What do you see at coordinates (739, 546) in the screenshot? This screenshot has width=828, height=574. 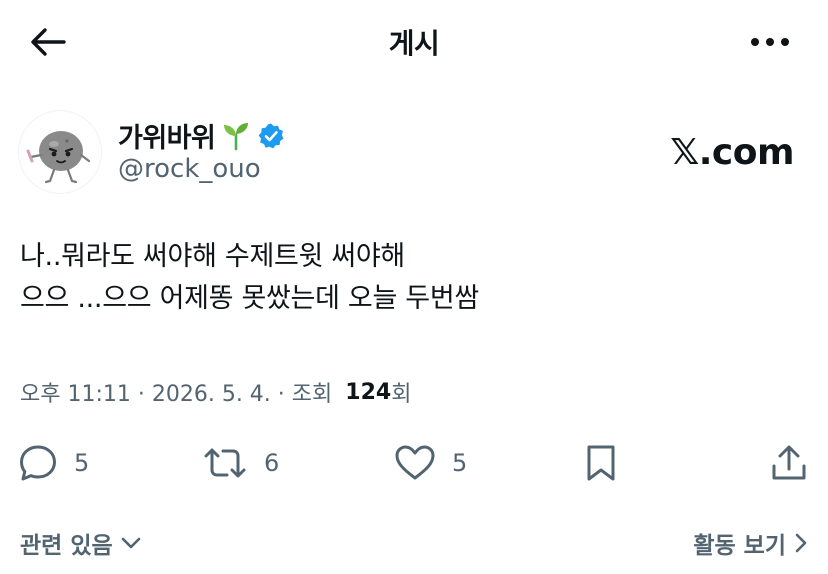 I see `activity-label: 활동 보기` at bounding box center [739, 546].